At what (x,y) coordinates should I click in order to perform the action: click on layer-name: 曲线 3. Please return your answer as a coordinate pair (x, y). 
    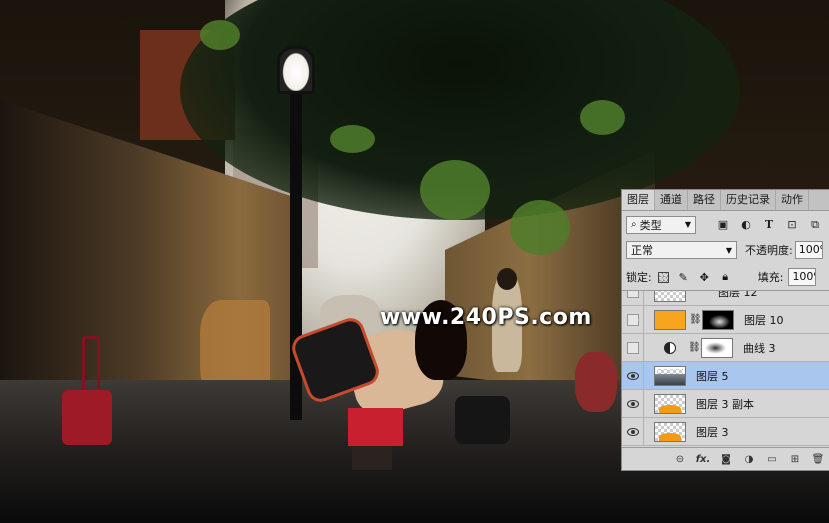
    Looking at the image, I should click on (759, 348).